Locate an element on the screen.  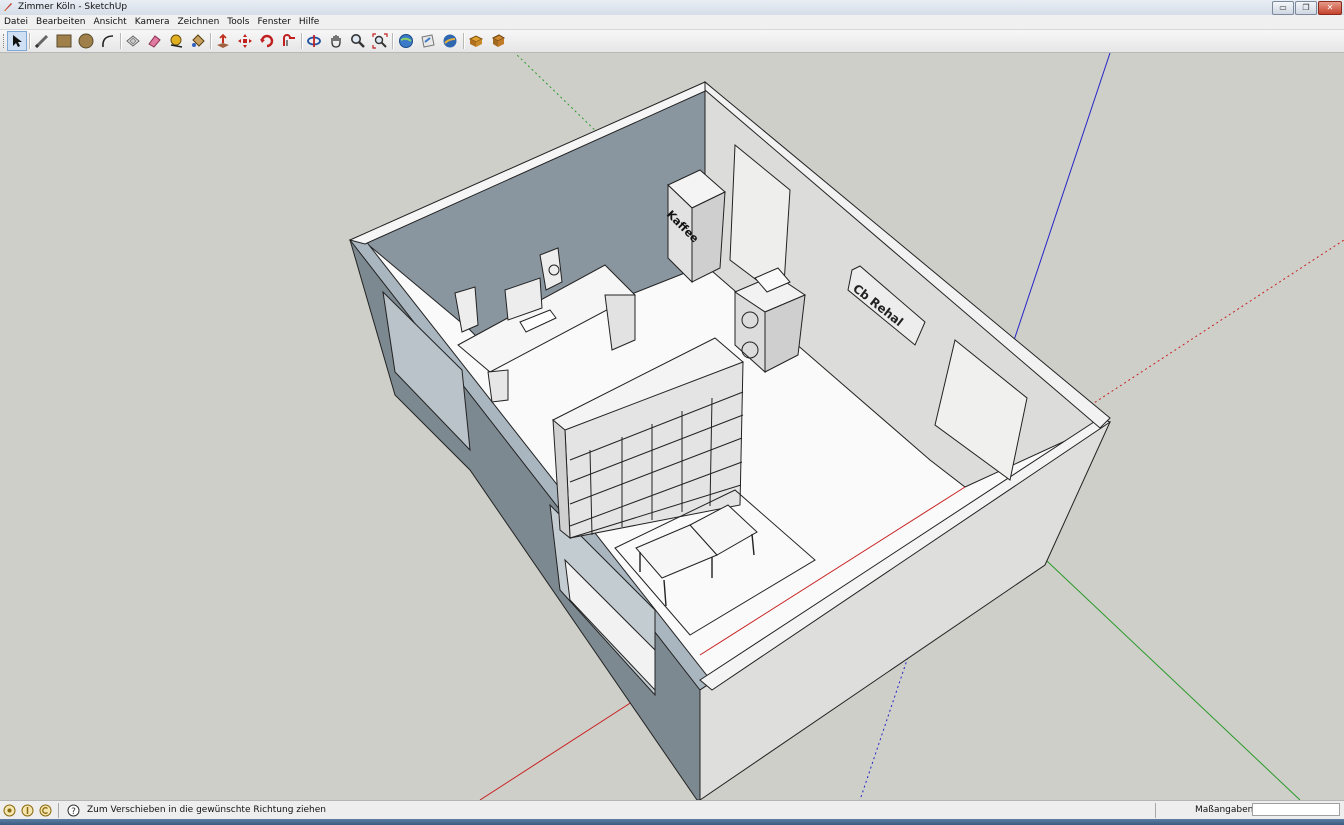
title-bar: Zimmer Köln - SketchUp ▭ ❐ ✕ is located at coordinates (672, 8).